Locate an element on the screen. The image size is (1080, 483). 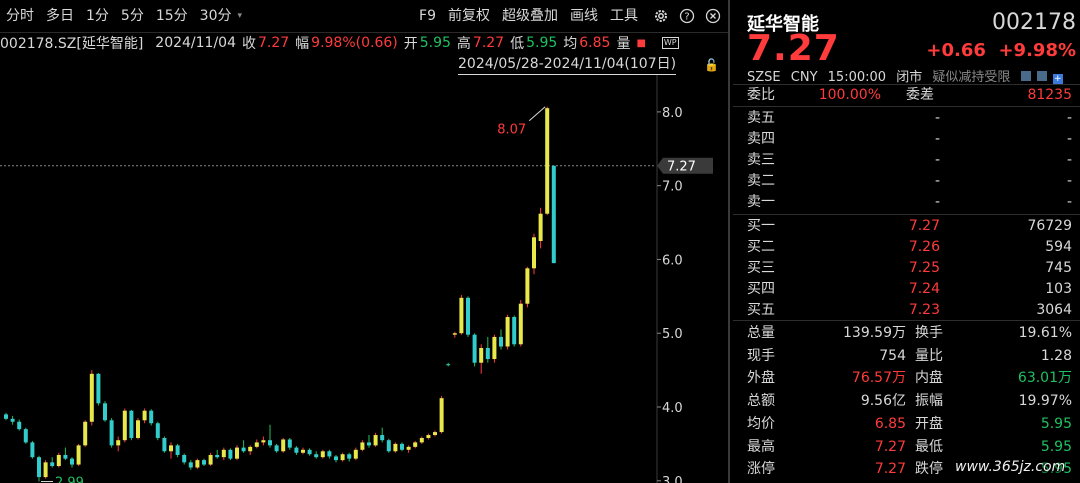
lock-icon: 🔓 is located at coordinates (711, 65).